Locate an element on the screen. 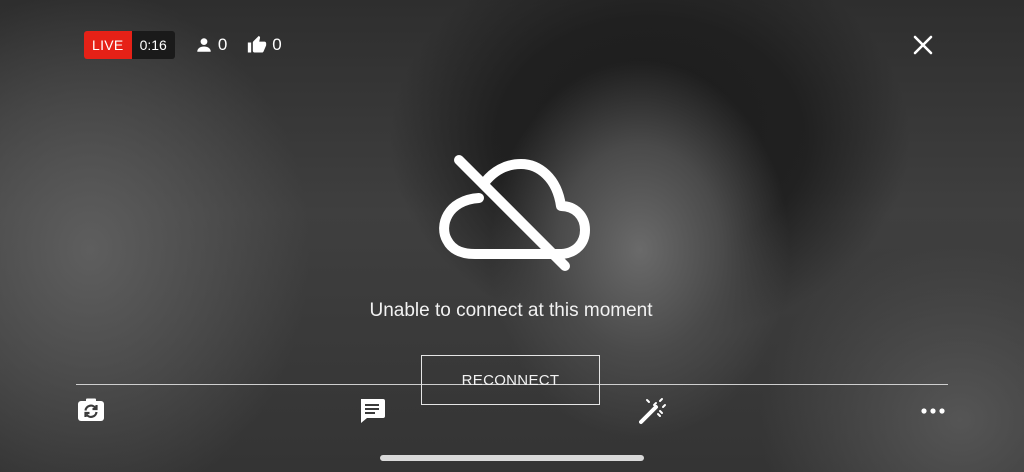  home-indicator is located at coordinates (512, 458).